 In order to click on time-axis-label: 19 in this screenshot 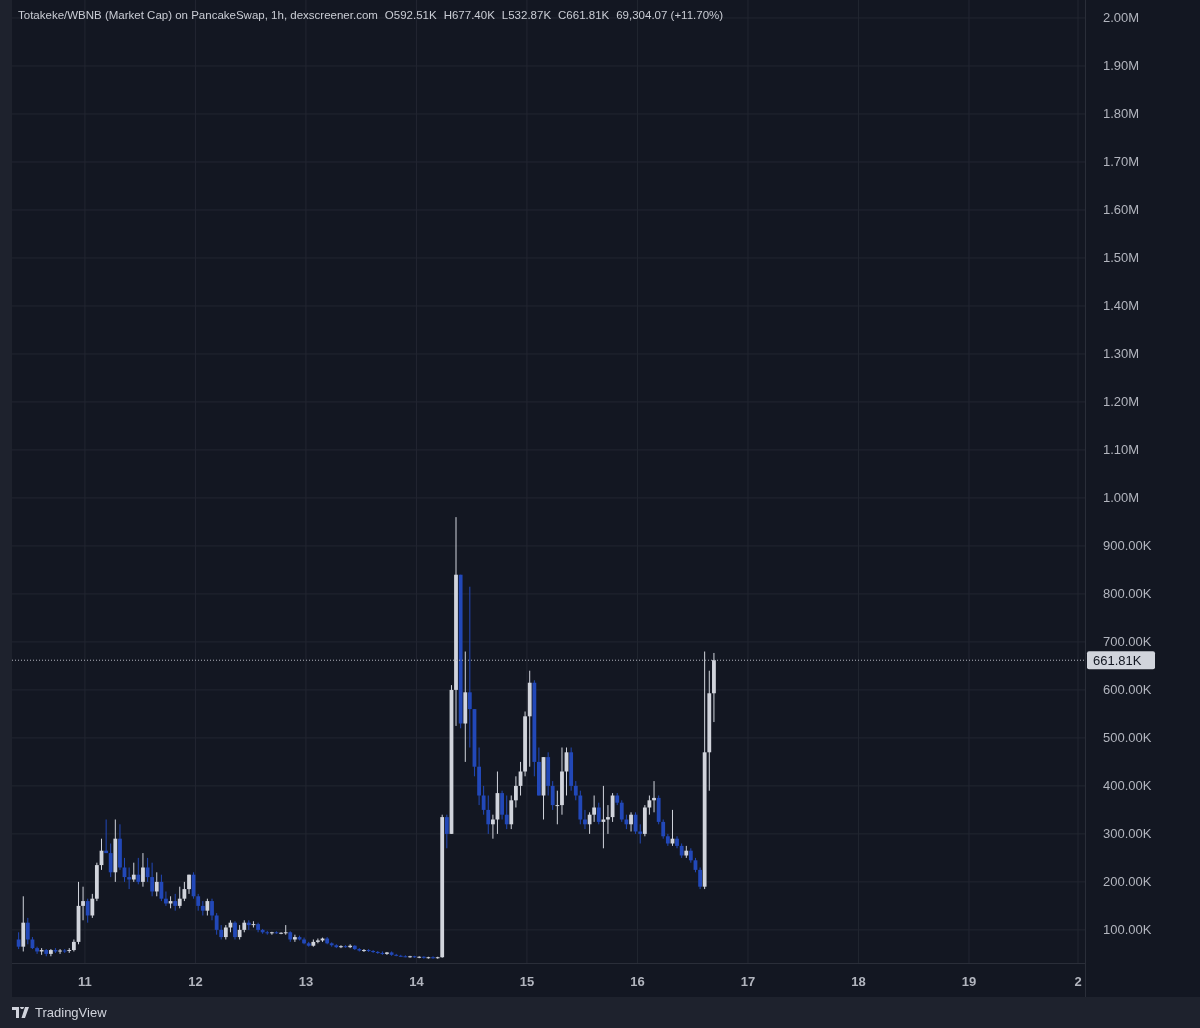, I will do `click(969, 981)`.